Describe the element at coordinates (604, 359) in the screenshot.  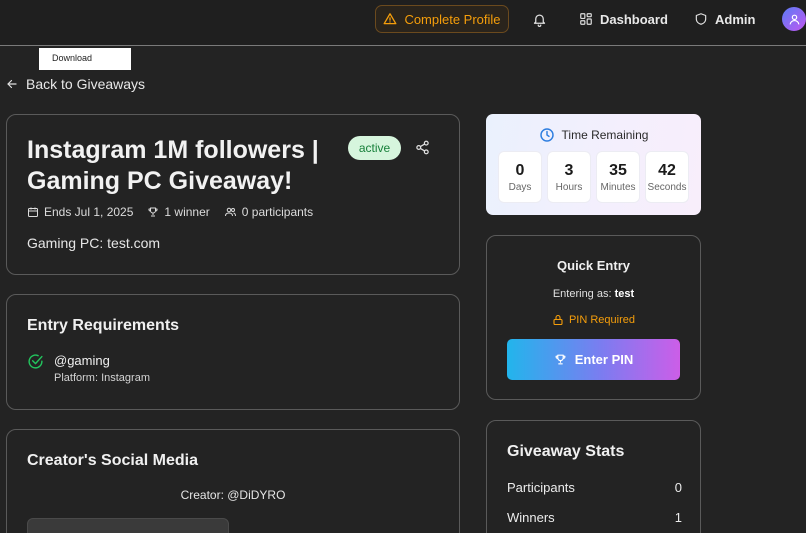
I see `enter-pin-label: Enter PIN` at that location.